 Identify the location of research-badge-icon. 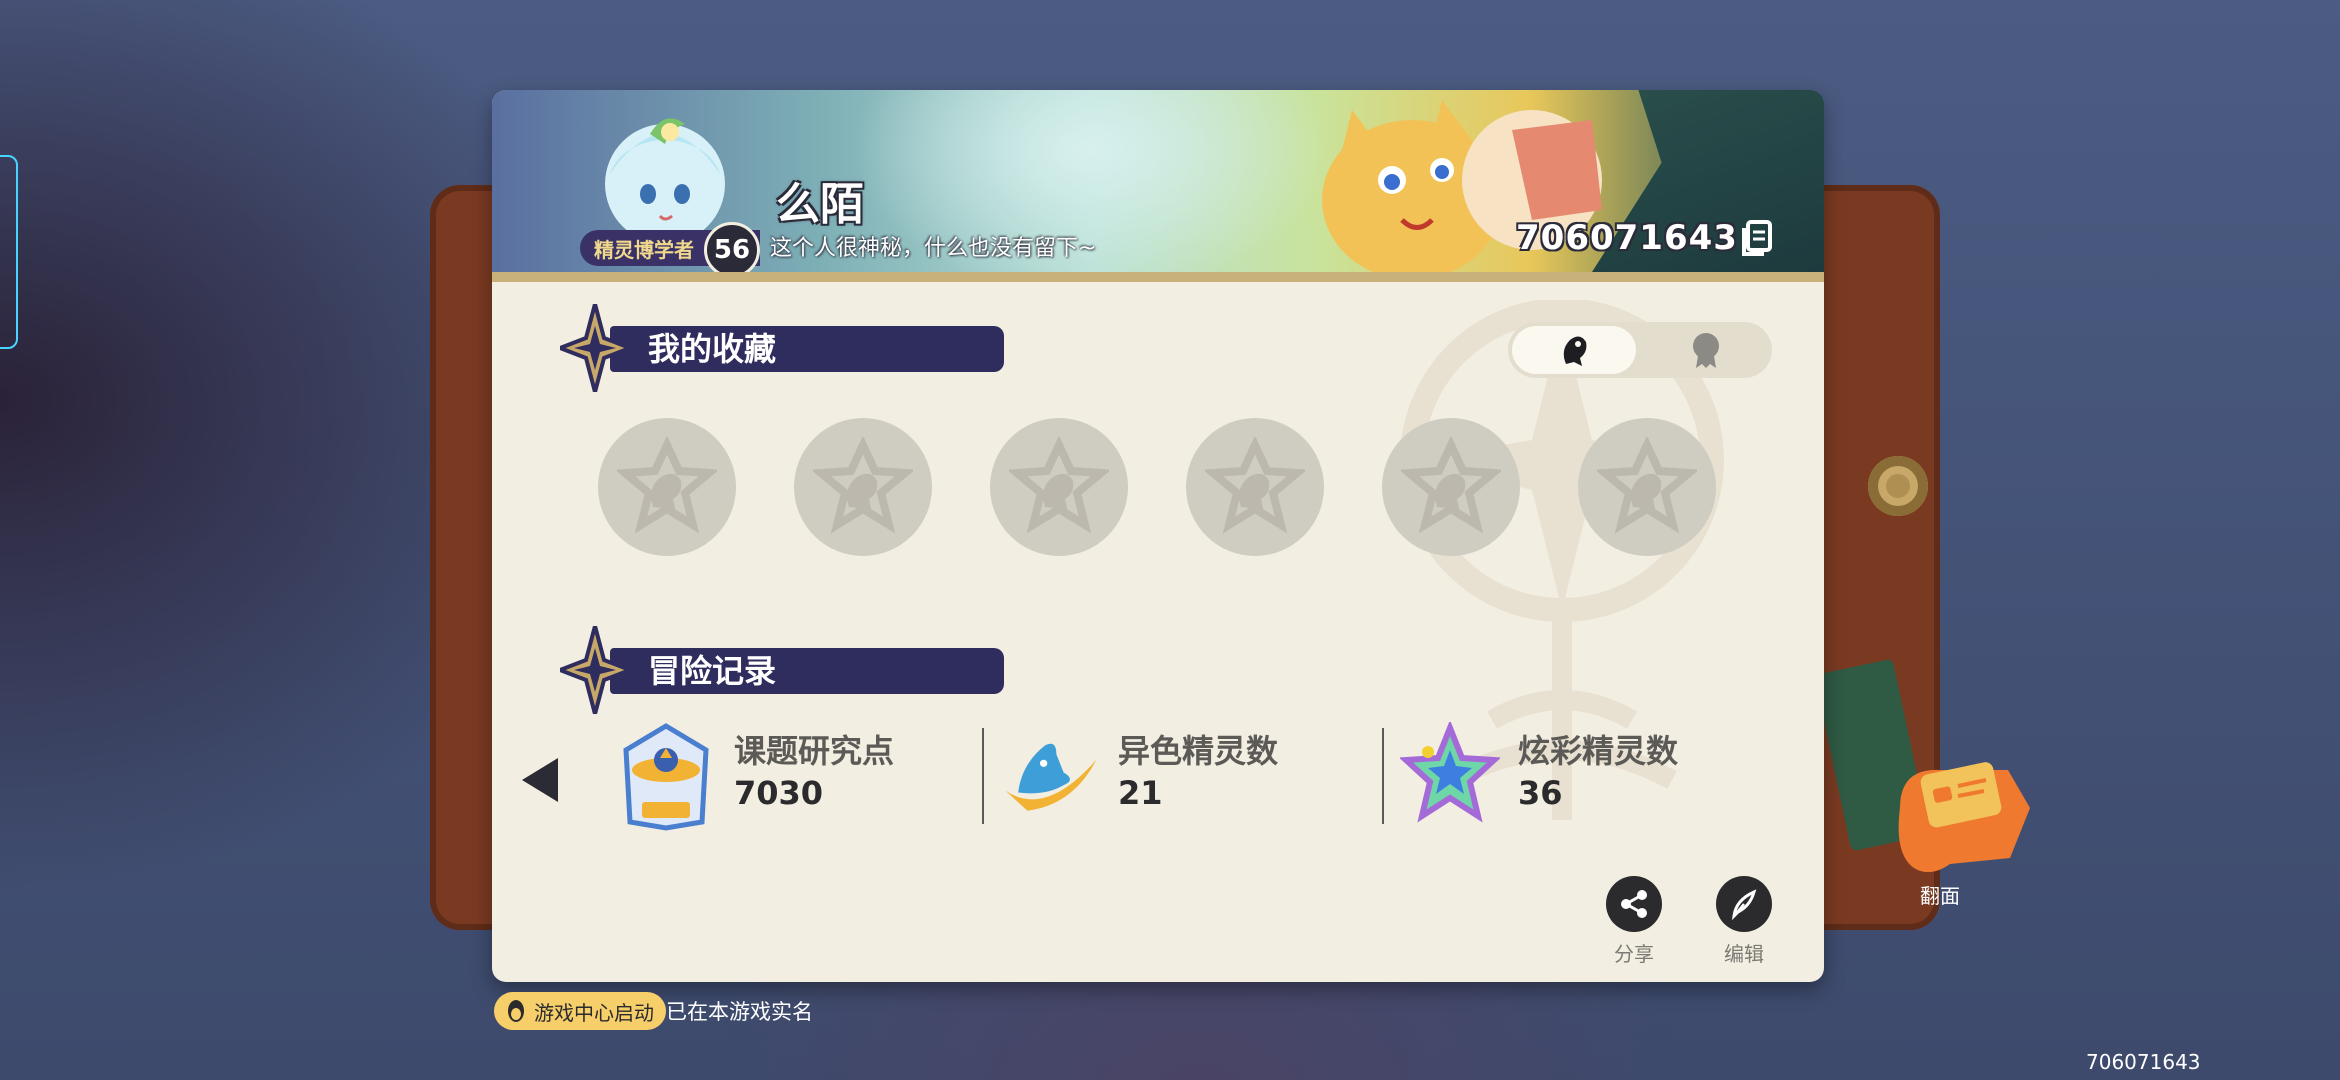
(666, 777).